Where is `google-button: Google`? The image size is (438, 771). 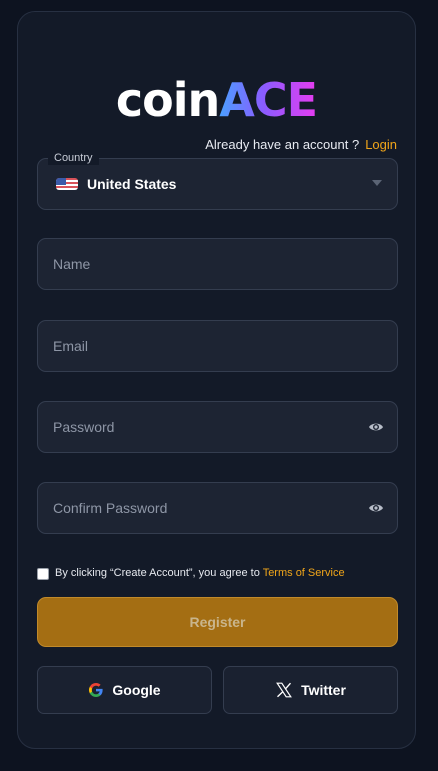
google-button: Google is located at coordinates (124, 690).